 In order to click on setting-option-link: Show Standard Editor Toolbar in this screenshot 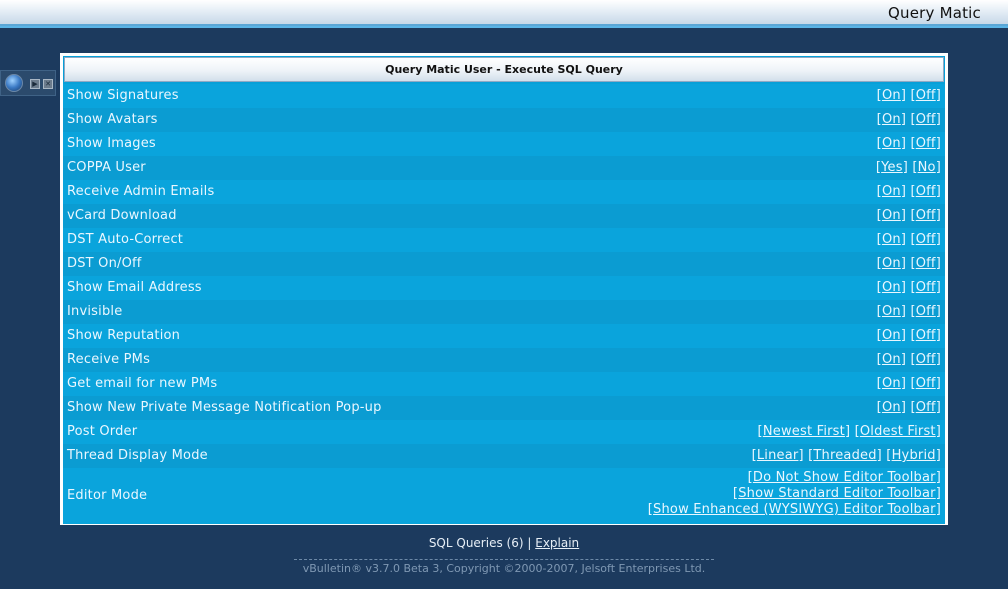, I will do `click(837, 493)`.